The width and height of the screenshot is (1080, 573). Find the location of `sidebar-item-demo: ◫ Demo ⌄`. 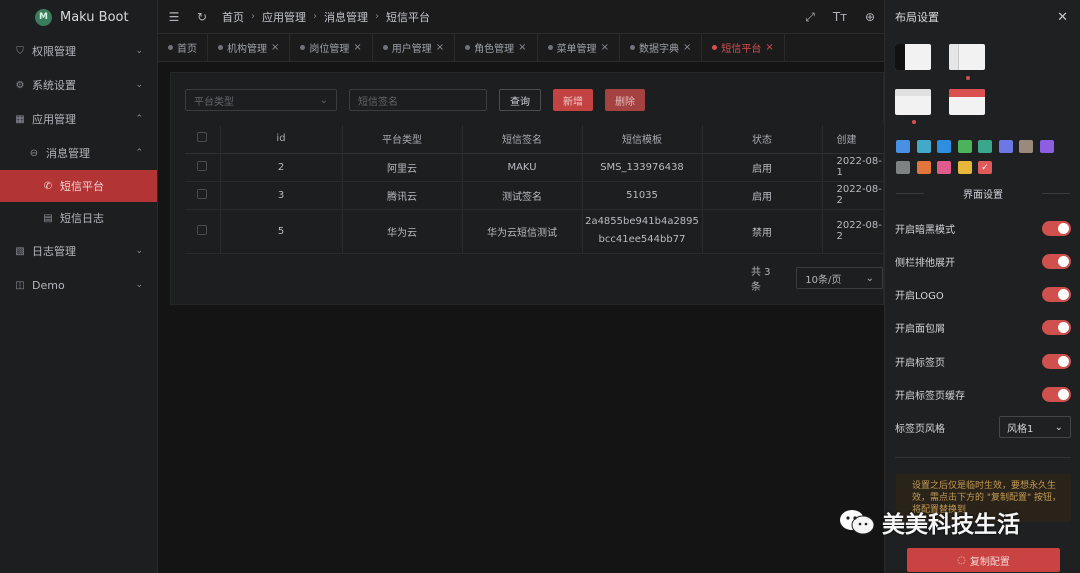

sidebar-item-demo: ◫ Demo ⌄ is located at coordinates (78, 285).